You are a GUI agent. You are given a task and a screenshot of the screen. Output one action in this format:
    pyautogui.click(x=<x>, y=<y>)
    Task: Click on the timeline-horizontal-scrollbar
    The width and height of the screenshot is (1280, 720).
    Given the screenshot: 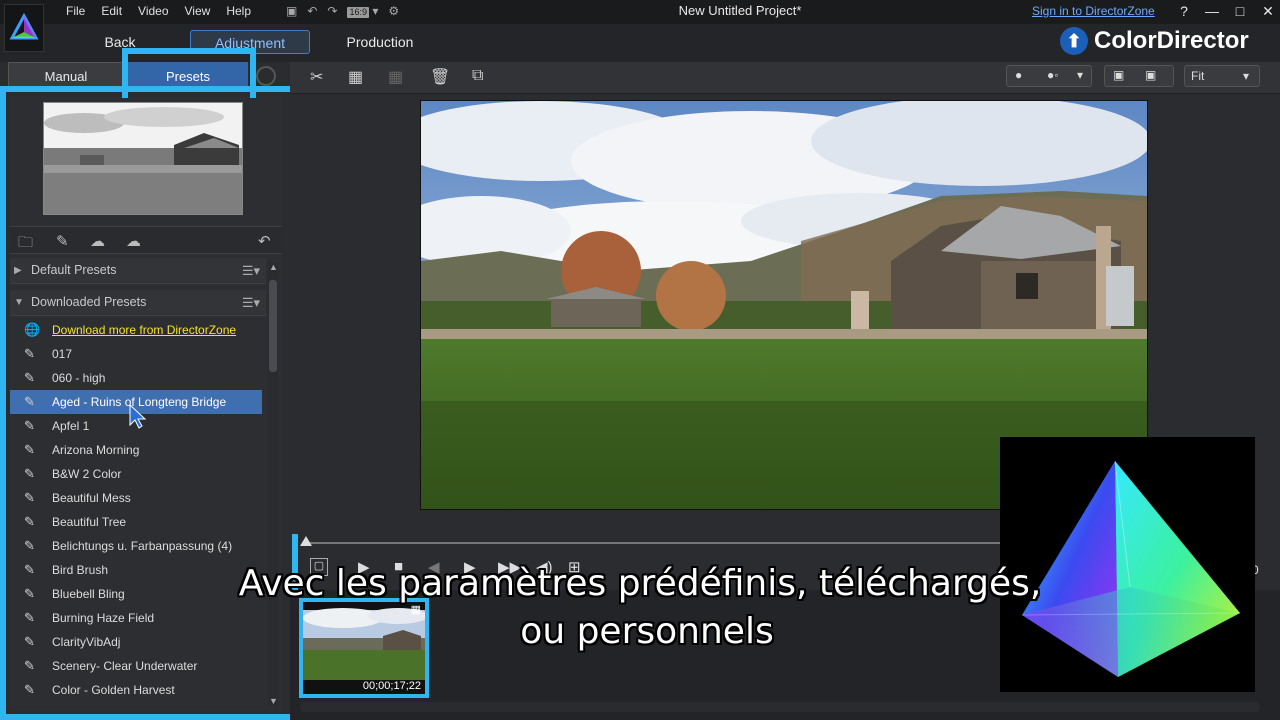 What is the action you would take?
    pyautogui.click(x=780, y=707)
    